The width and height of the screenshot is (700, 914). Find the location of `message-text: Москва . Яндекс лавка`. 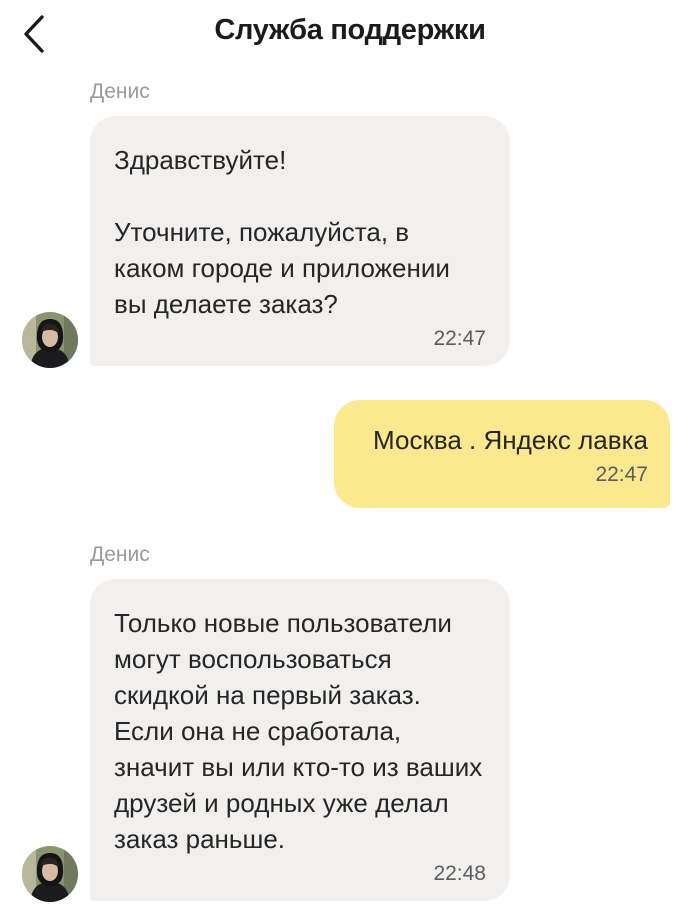

message-text: Москва . Яндекс лавка is located at coordinates (510, 440).